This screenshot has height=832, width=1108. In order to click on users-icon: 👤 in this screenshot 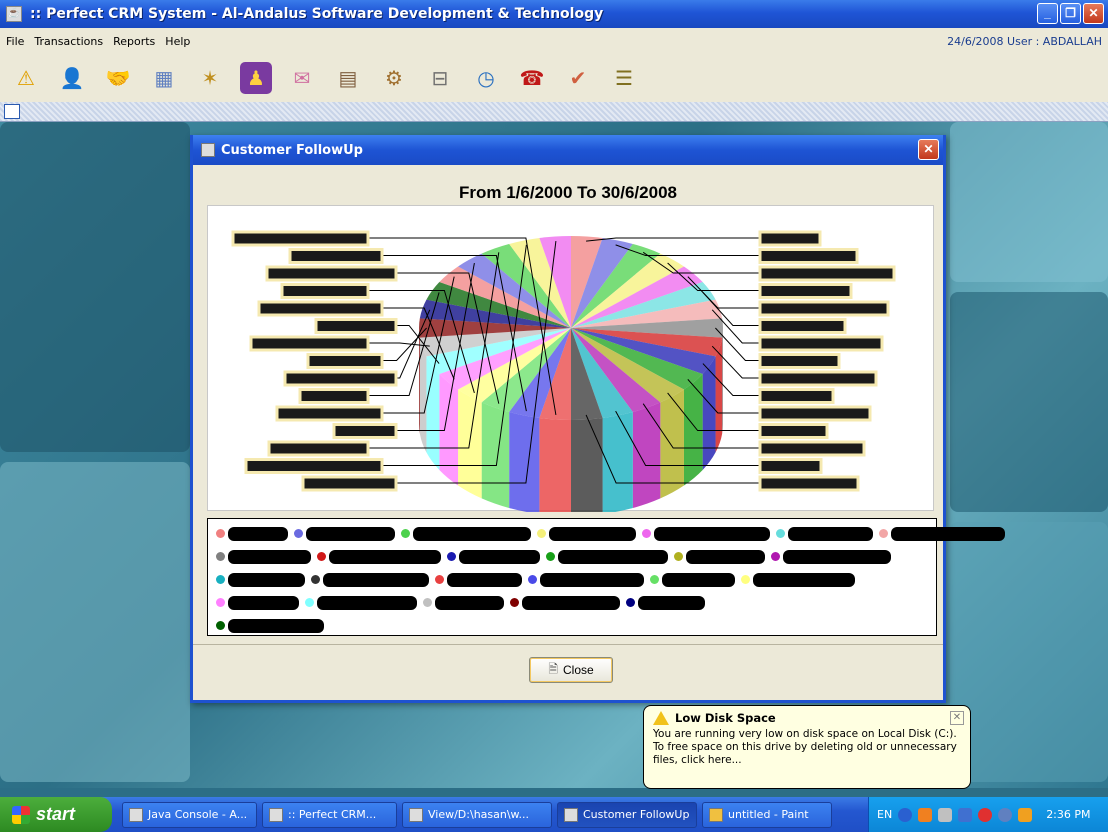, I will do `click(72, 78)`.